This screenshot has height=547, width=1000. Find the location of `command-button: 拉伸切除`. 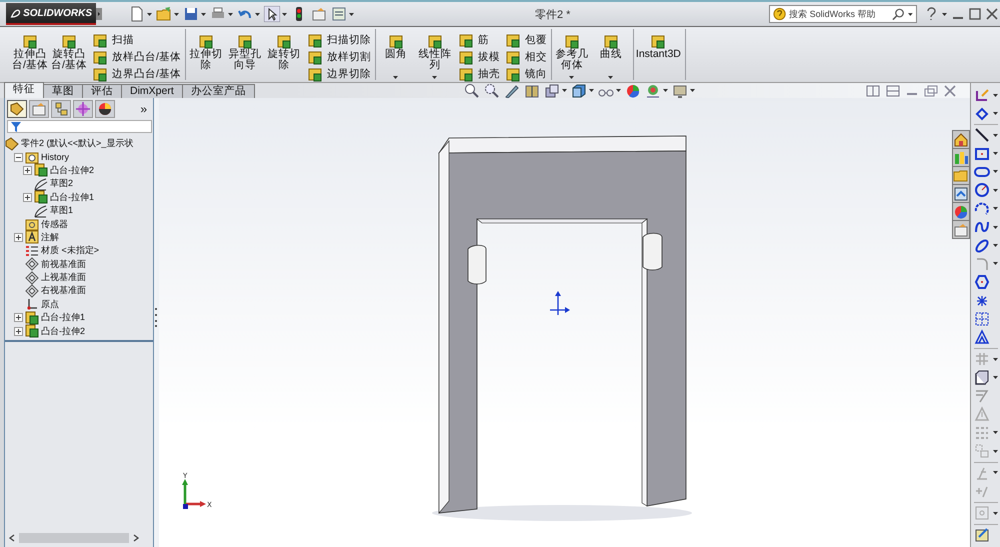

command-button: 拉伸切除 is located at coordinates (206, 56).